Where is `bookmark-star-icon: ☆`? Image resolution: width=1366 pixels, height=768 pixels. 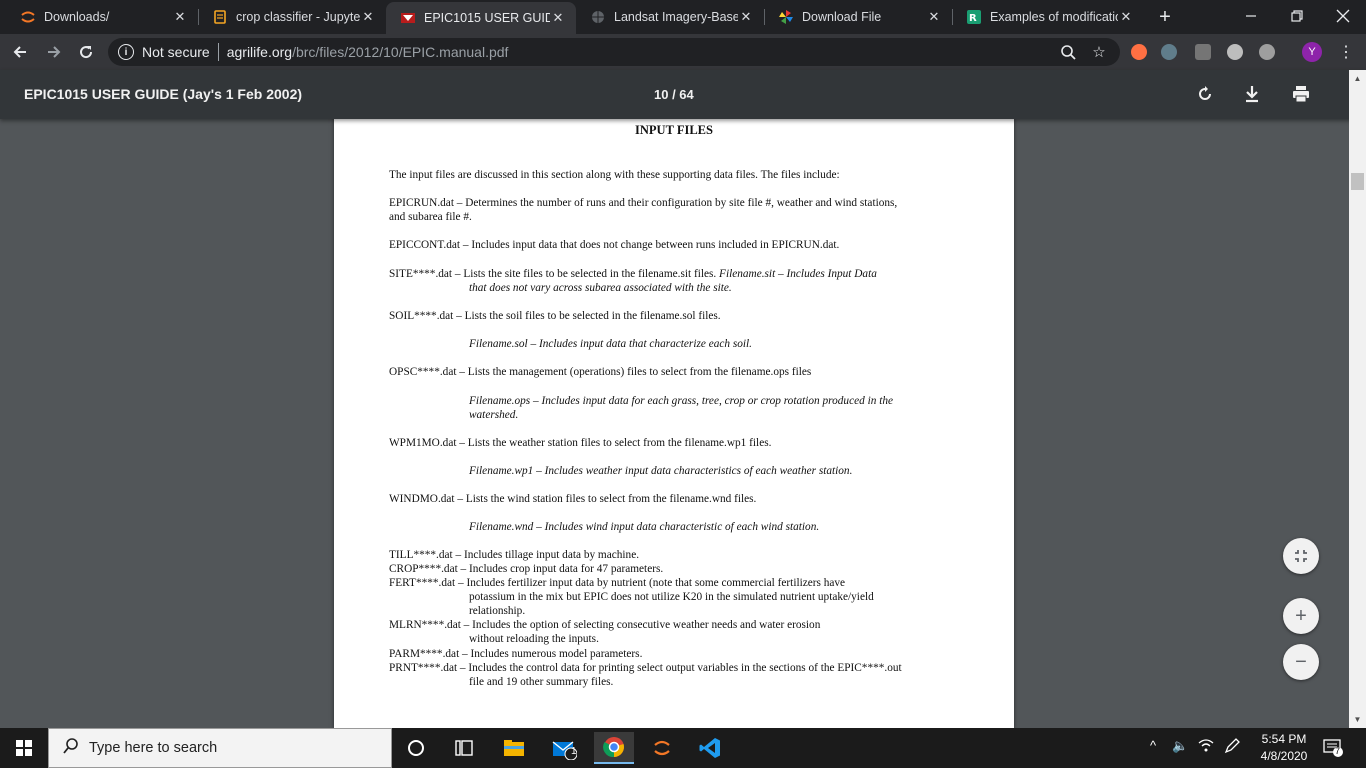
bookmark-star-icon: ☆ is located at coordinates (1099, 52).